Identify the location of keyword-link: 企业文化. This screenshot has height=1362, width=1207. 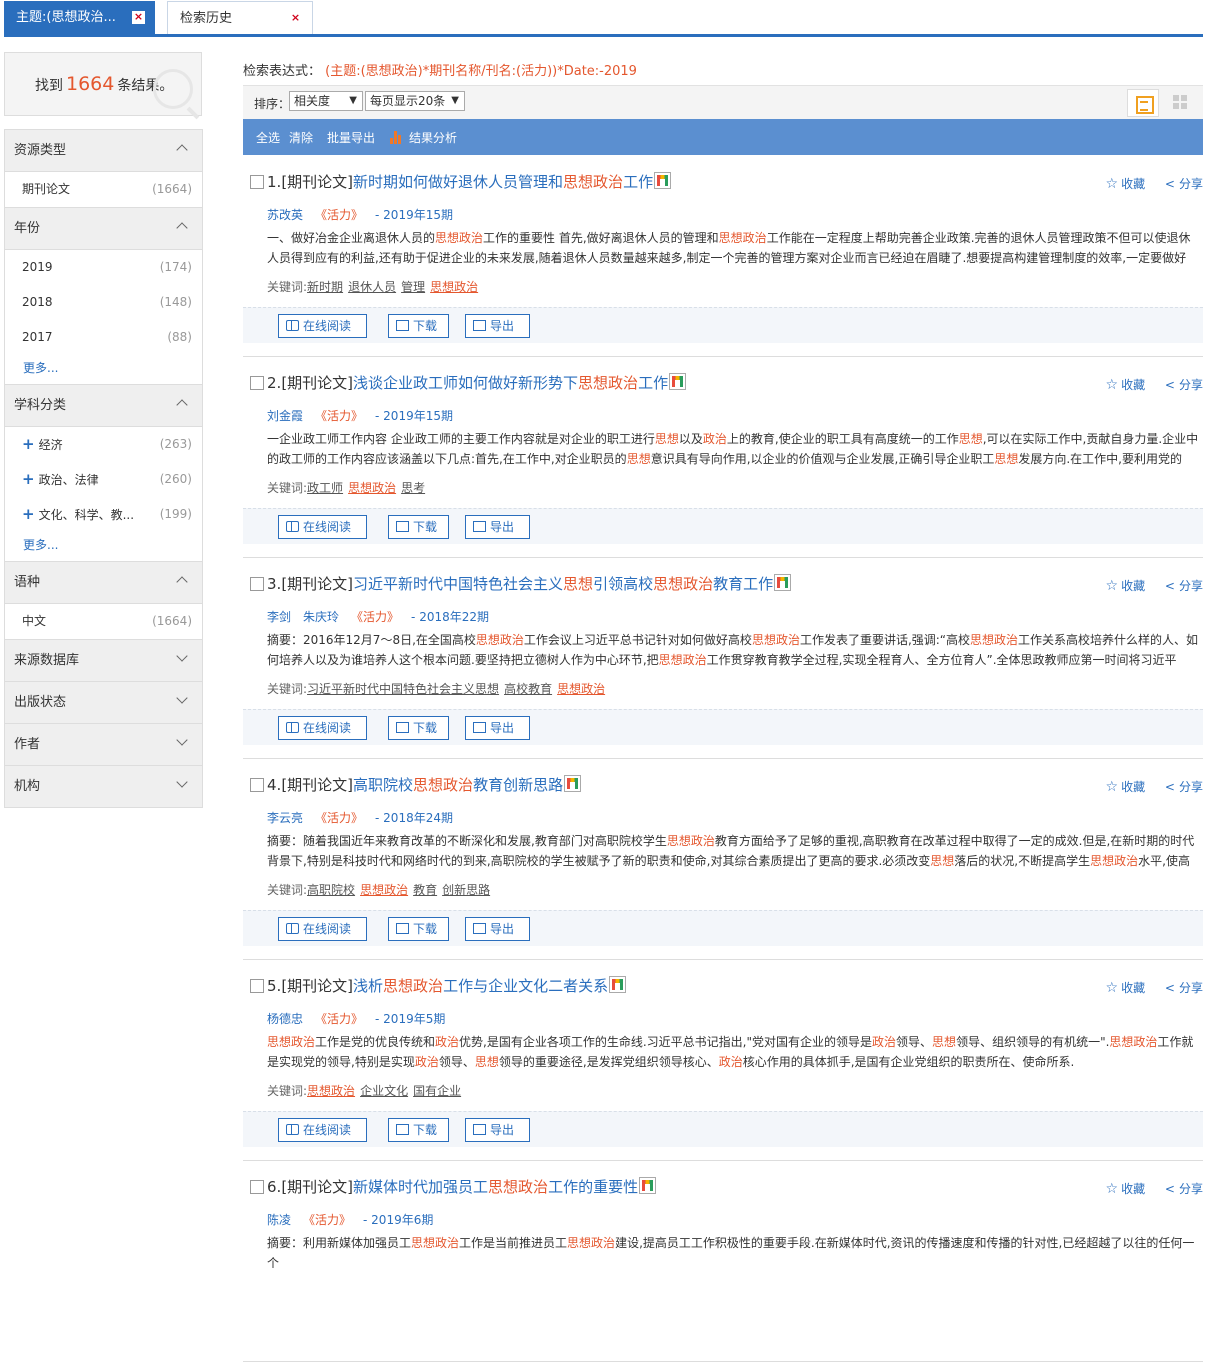
(384, 1091).